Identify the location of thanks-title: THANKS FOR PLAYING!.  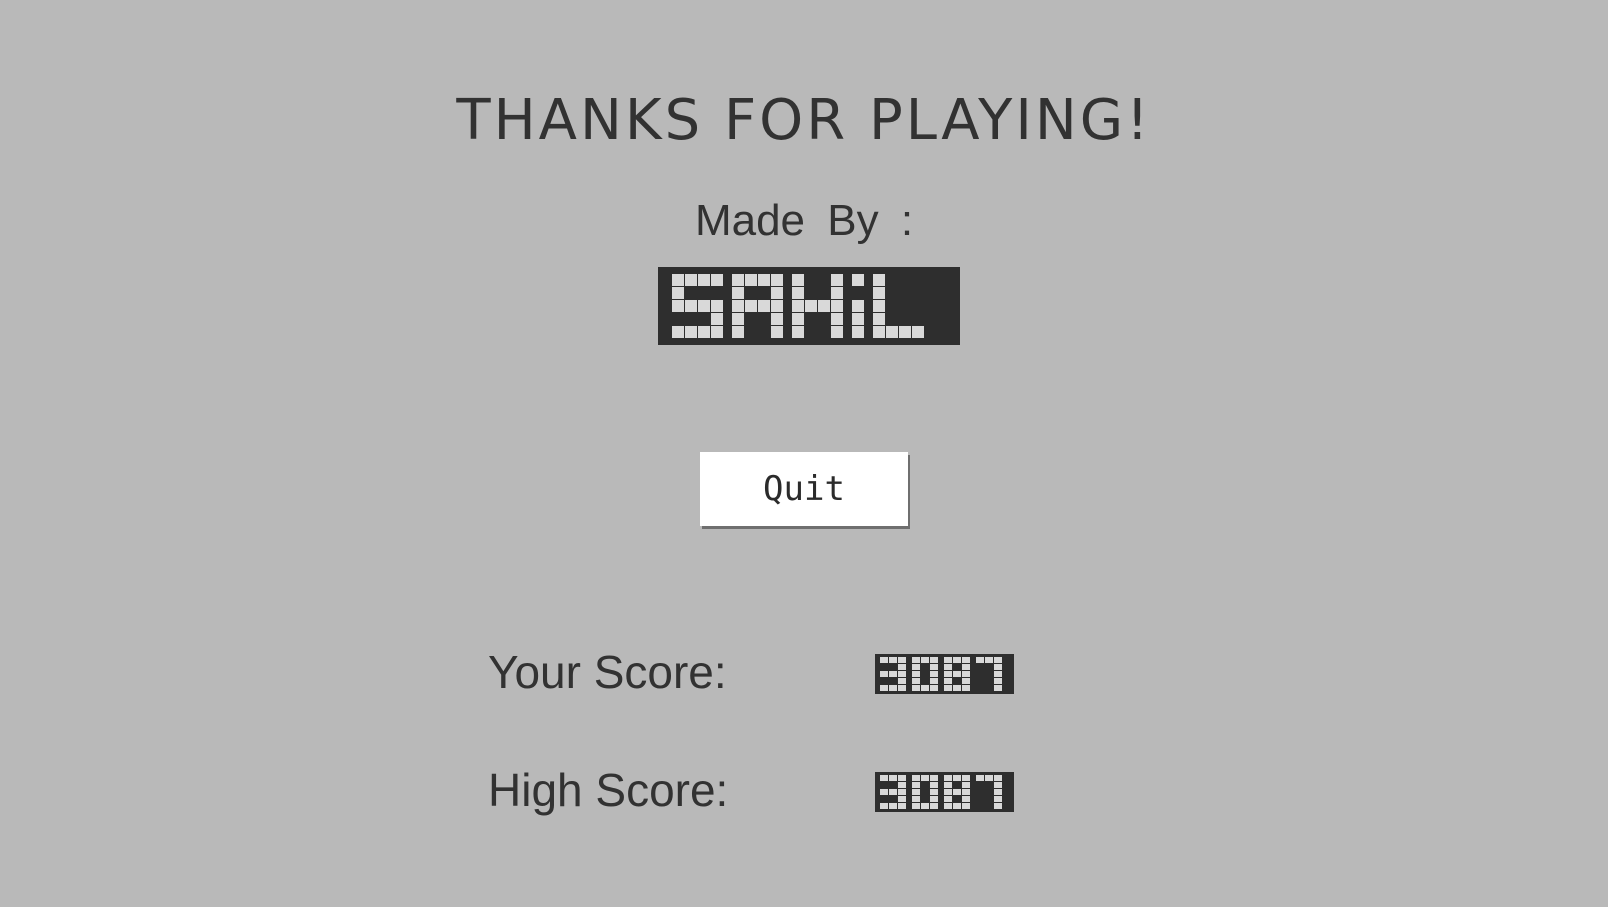
(804, 120).